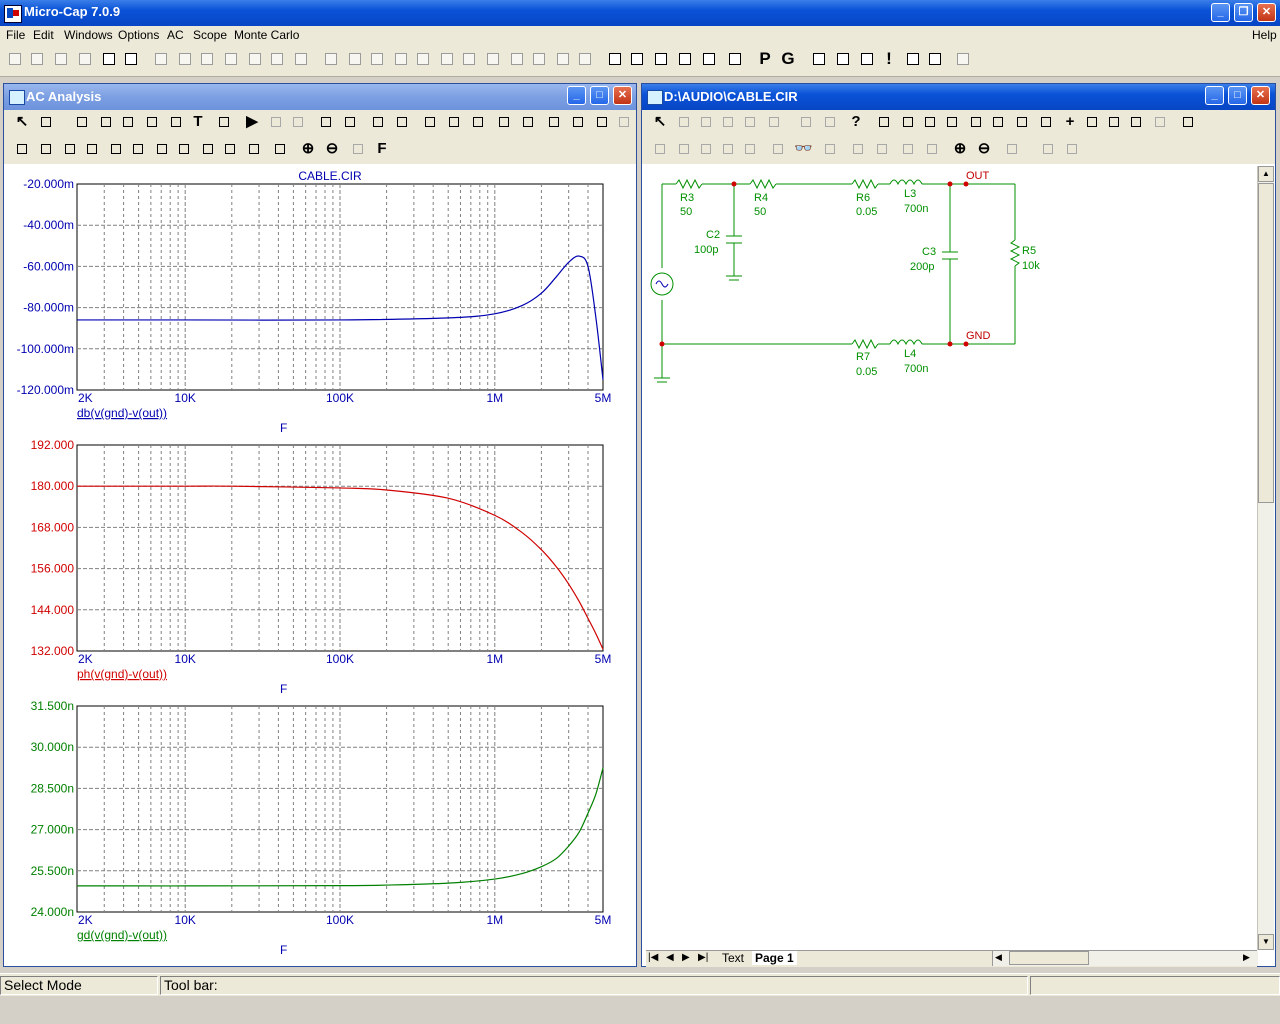  Describe the element at coordinates (82, 122) in the screenshot. I see `plot-properties-icon` at that location.